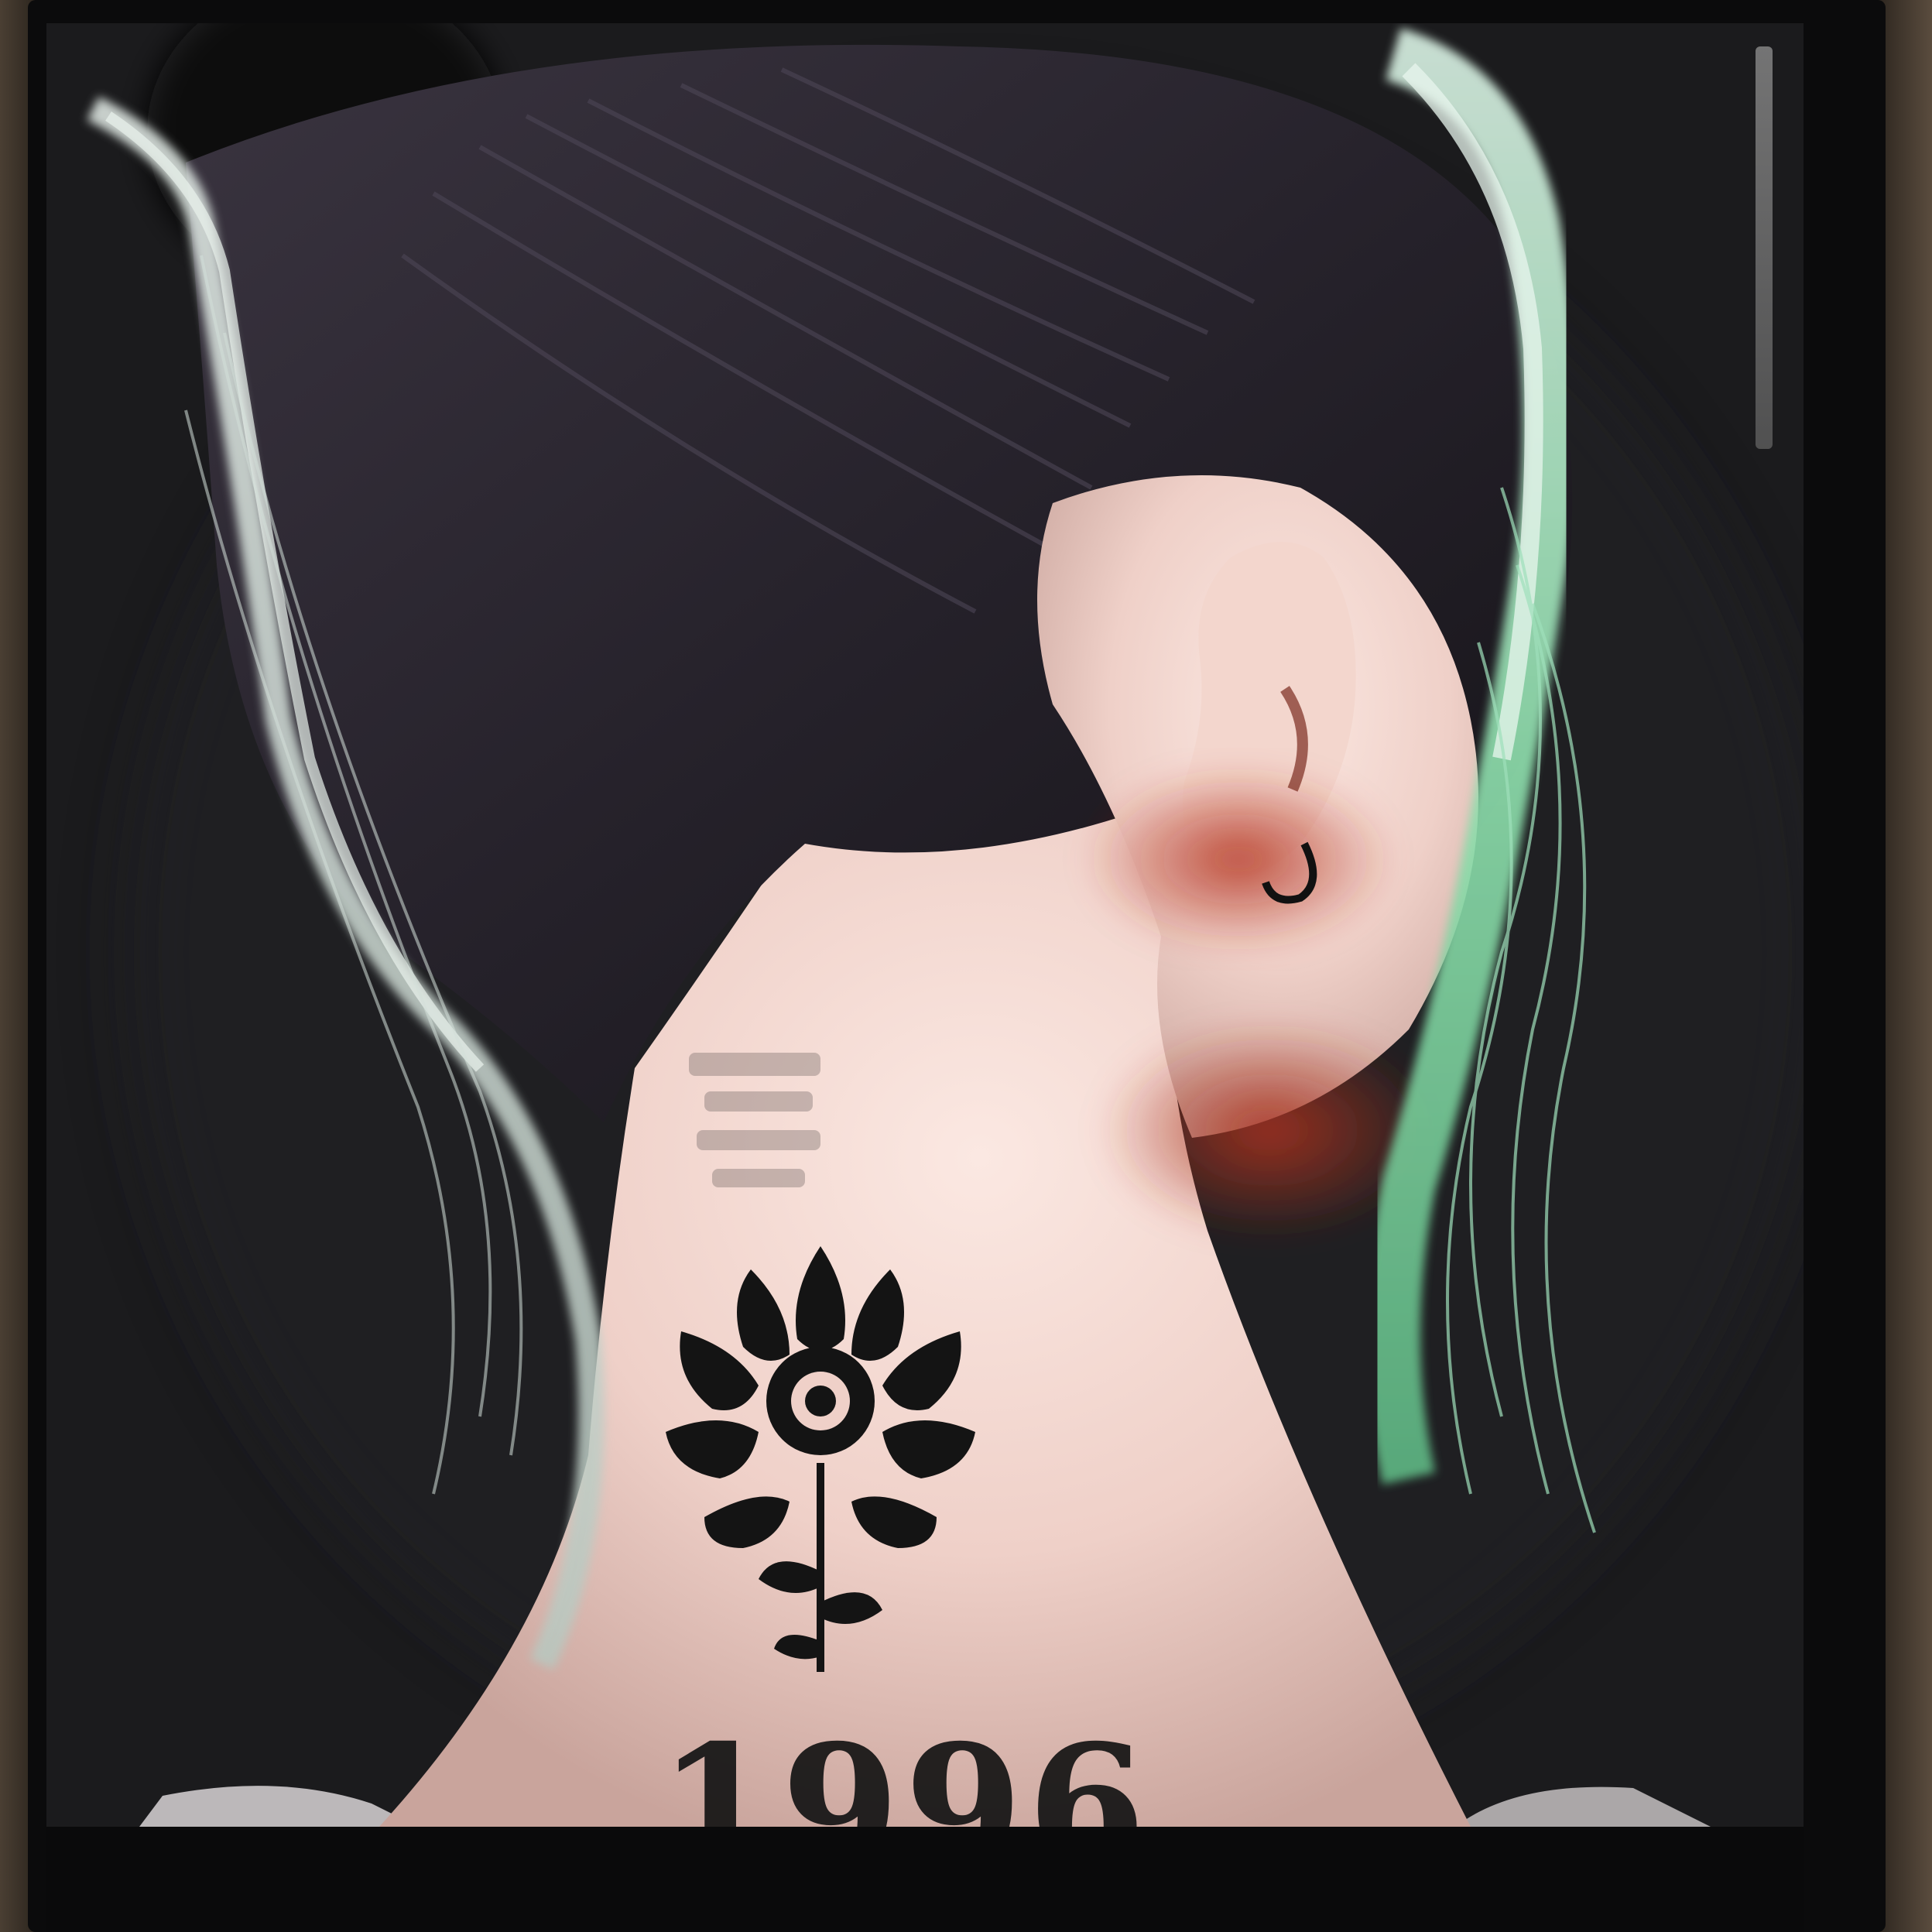 Image resolution: width=1932 pixels, height=1932 pixels. I want to click on tattoo-year-text: 1996, so click(904, 1767).